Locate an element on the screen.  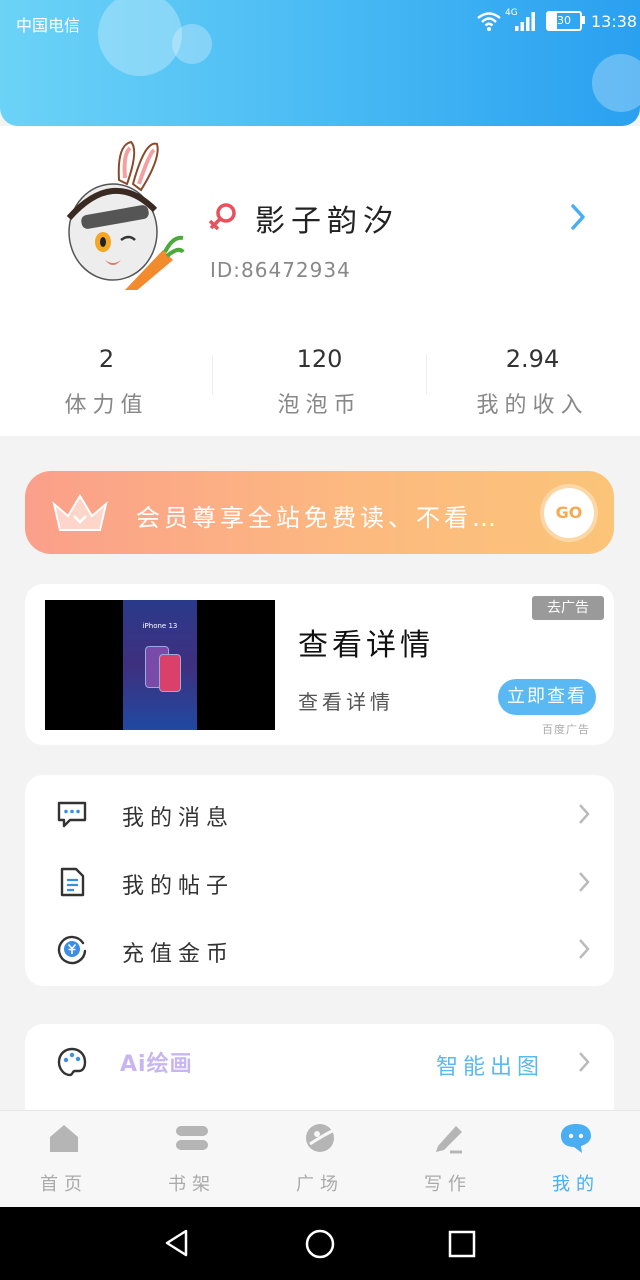
battery-indicator: 30 is located at coordinates (564, 21).